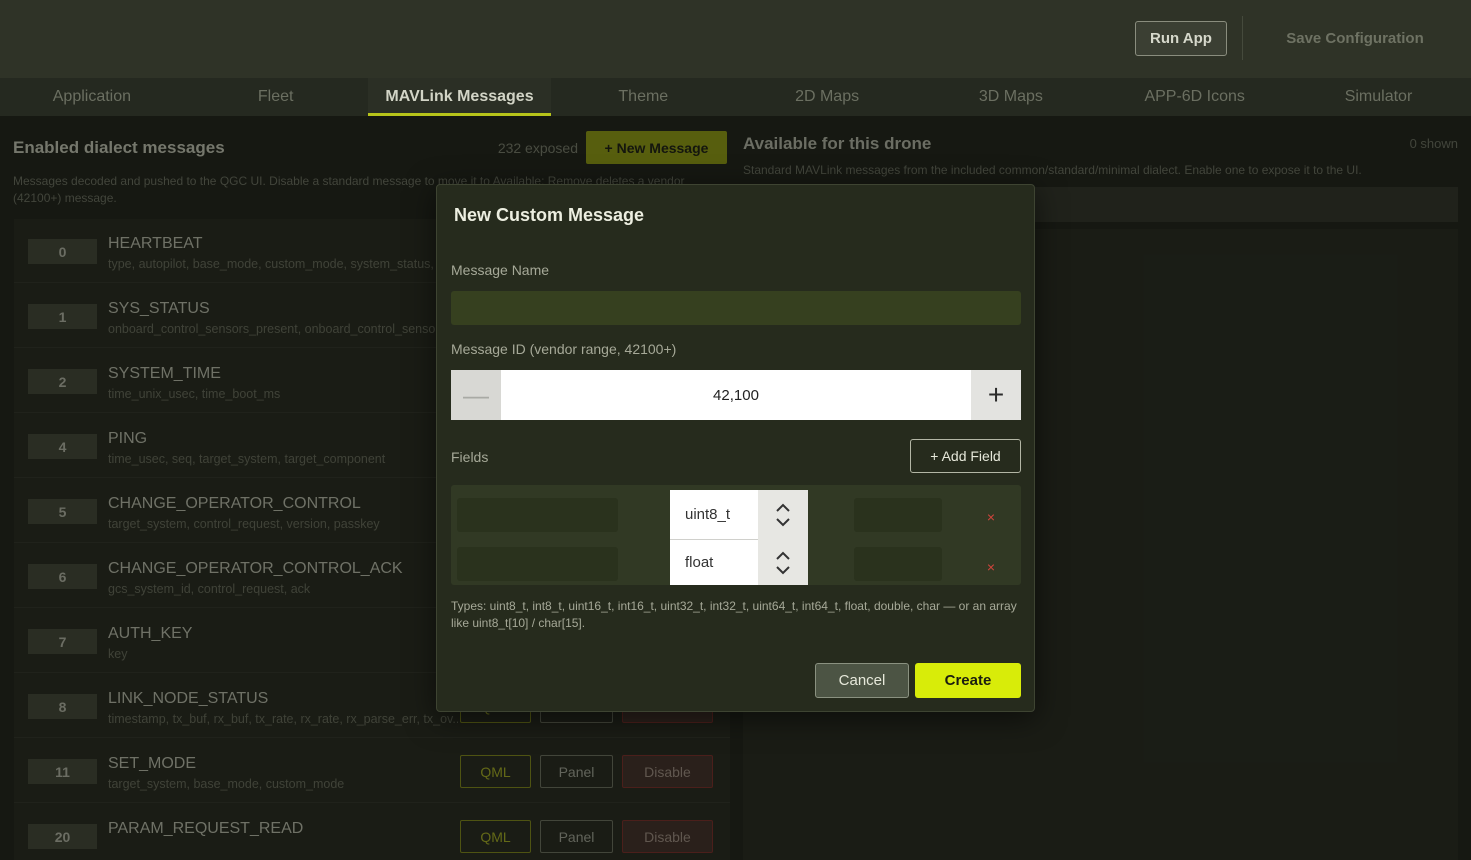 This screenshot has height=860, width=1471. Describe the element at coordinates (1355, 38) in the screenshot. I see `save-configuration-button: Save Configuration` at that location.